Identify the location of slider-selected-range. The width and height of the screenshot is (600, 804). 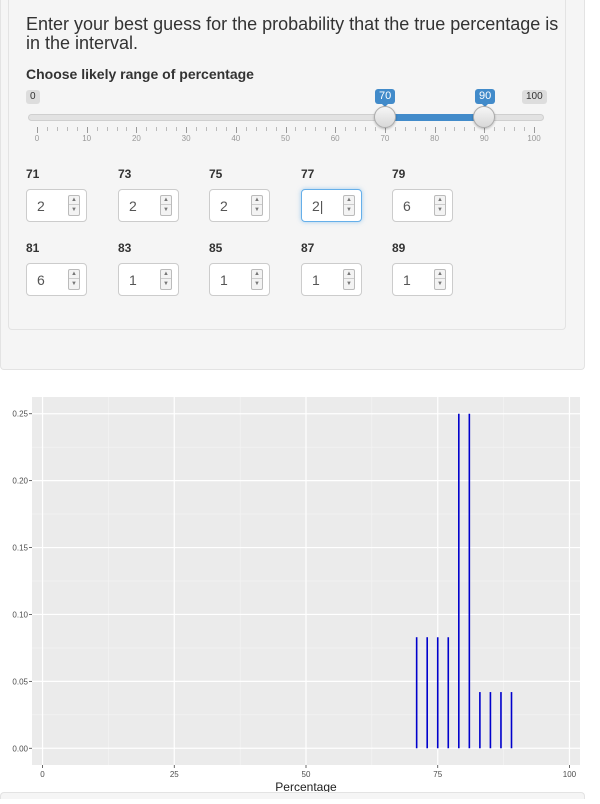
(434, 117).